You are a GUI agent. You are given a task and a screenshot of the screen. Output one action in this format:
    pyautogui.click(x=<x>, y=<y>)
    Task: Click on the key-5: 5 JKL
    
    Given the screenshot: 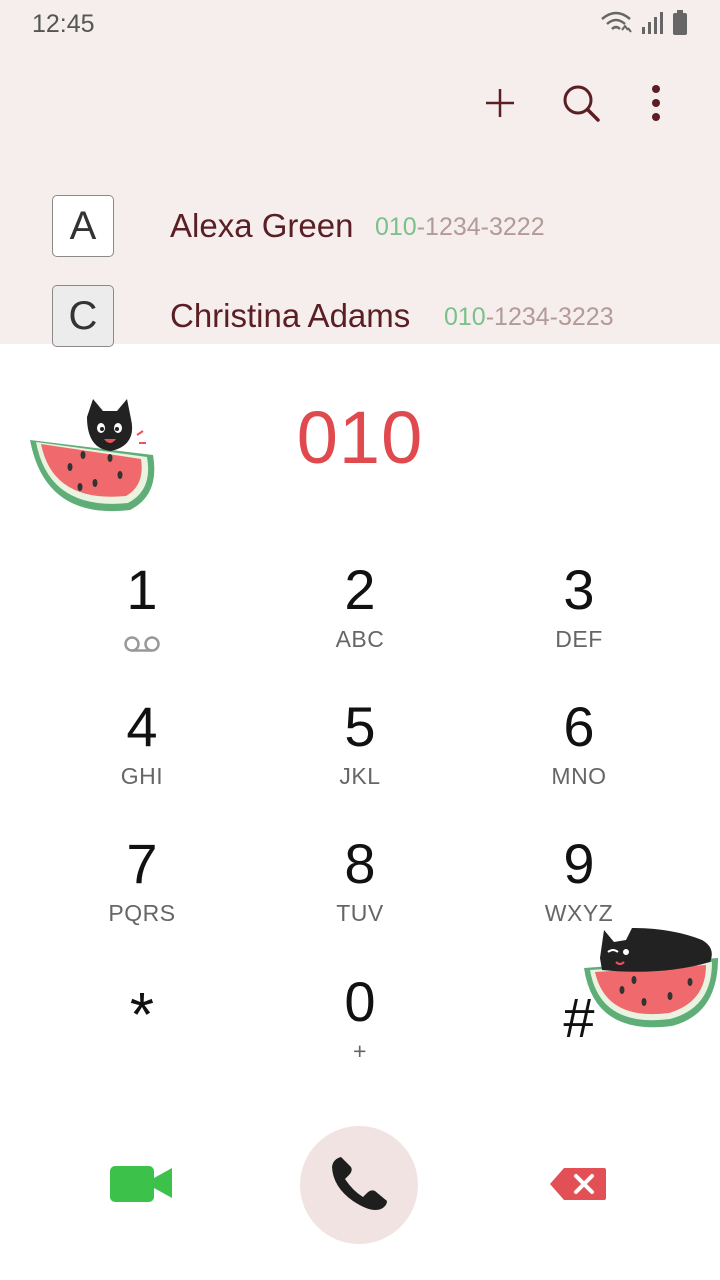 What is the action you would take?
    pyautogui.click(x=360, y=755)
    